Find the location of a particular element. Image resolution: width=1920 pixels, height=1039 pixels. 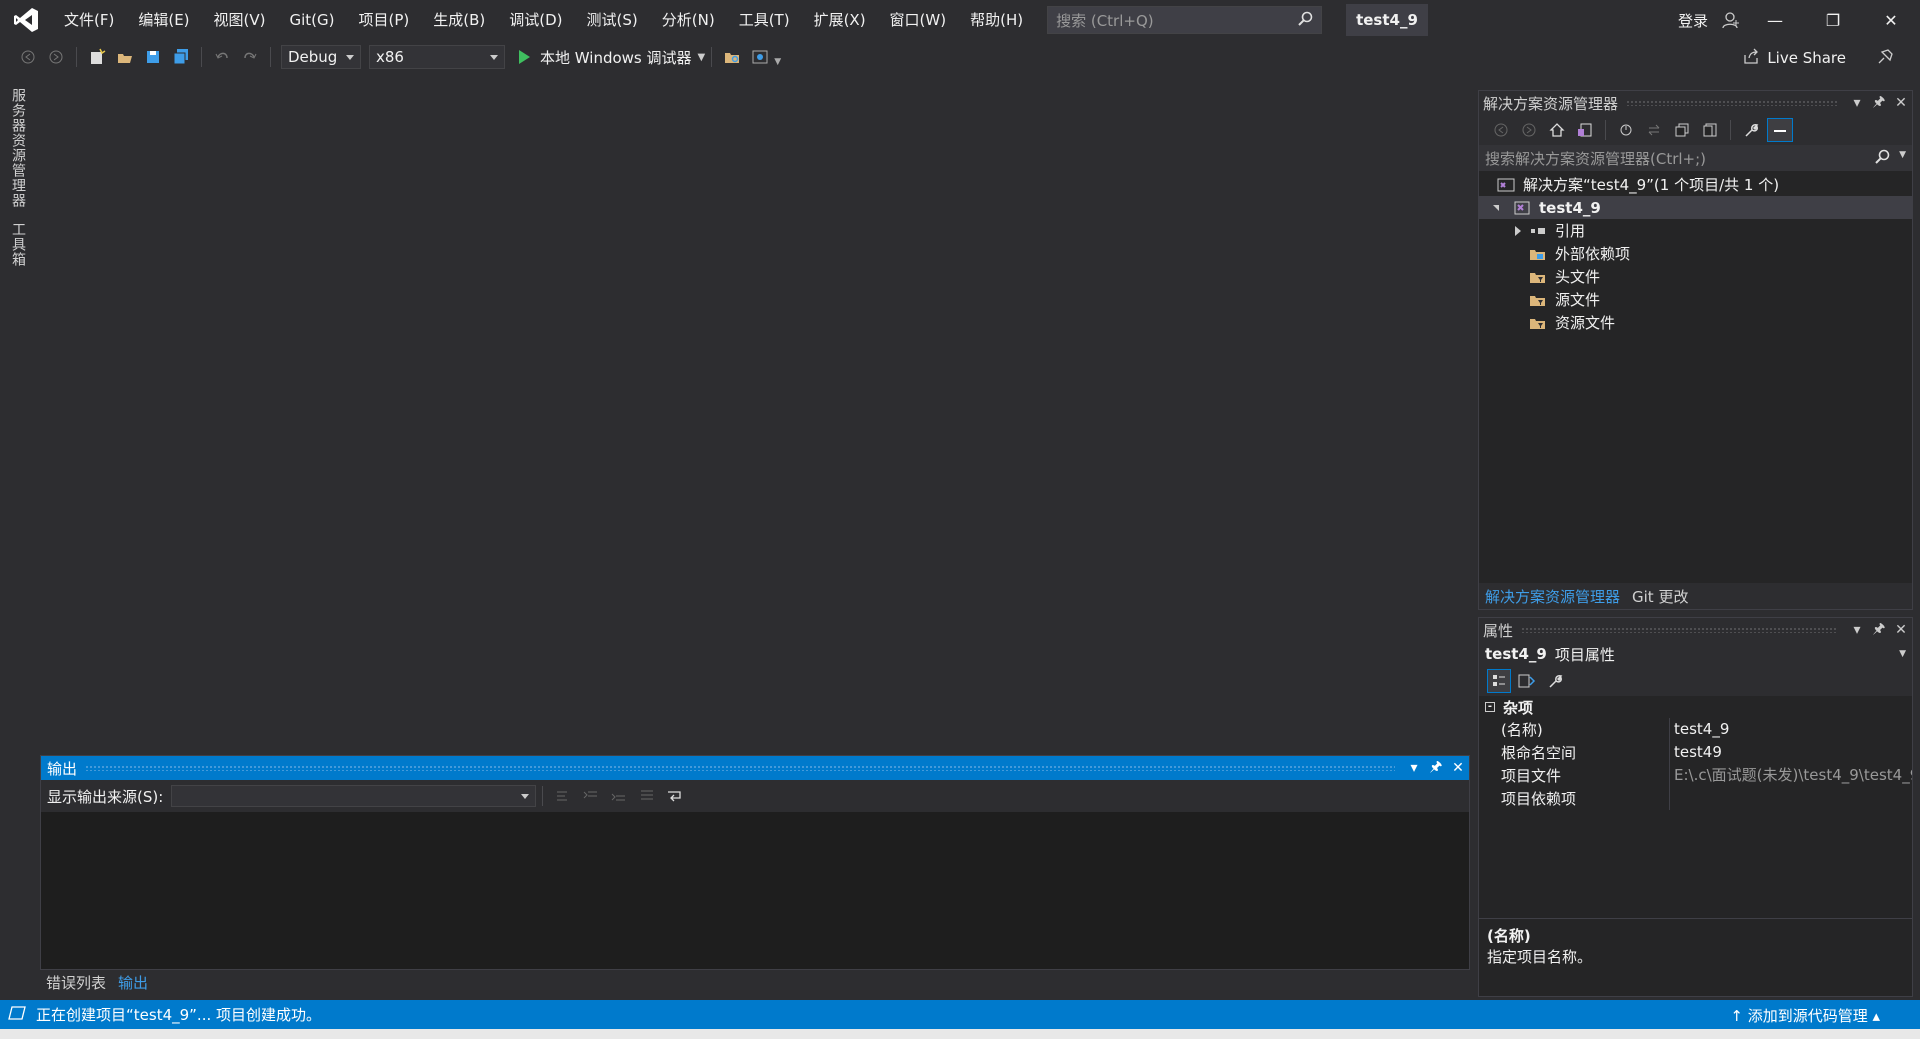

restore-button: ❐ is located at coordinates (1833, 20).